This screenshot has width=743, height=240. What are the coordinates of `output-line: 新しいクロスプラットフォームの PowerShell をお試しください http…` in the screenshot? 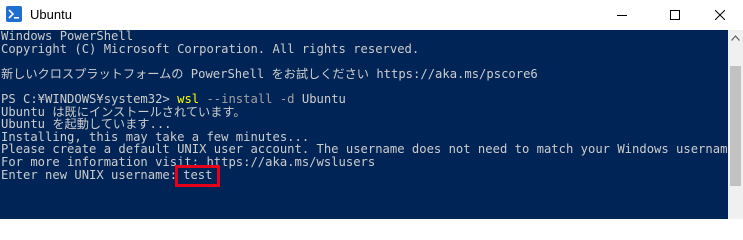 It's located at (269, 73).